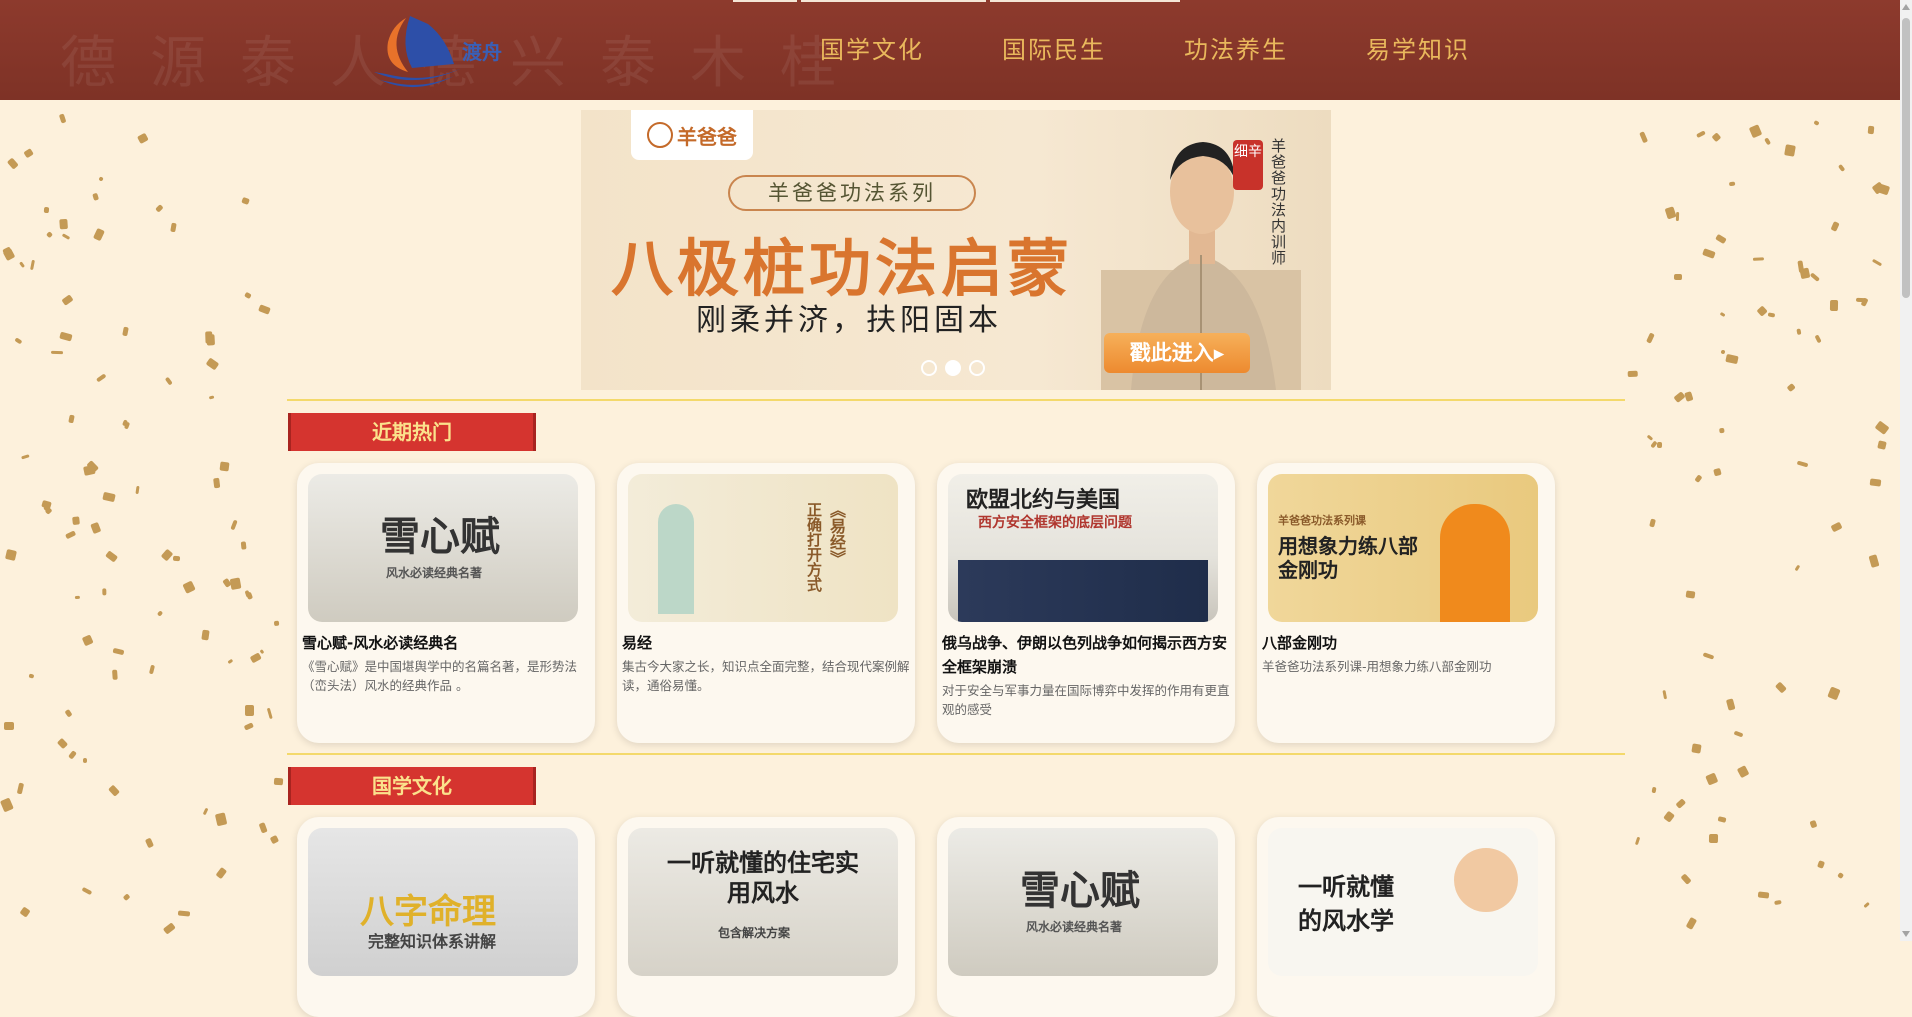 The width and height of the screenshot is (1912, 1017). I want to click on course-thumbnail: 一听就懂的住宅实用风水 包含解决方案, so click(763, 902).